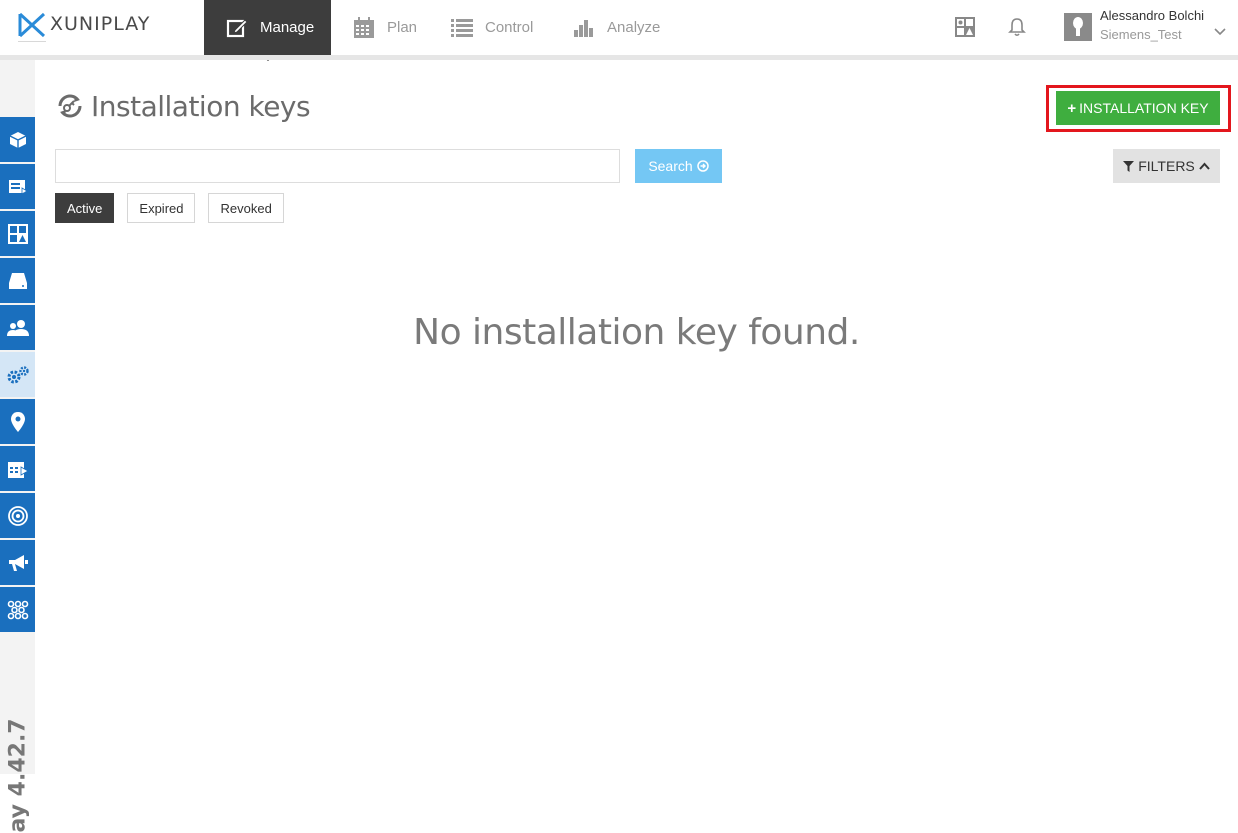  I want to click on sidebar-item-users, so click(17, 327).